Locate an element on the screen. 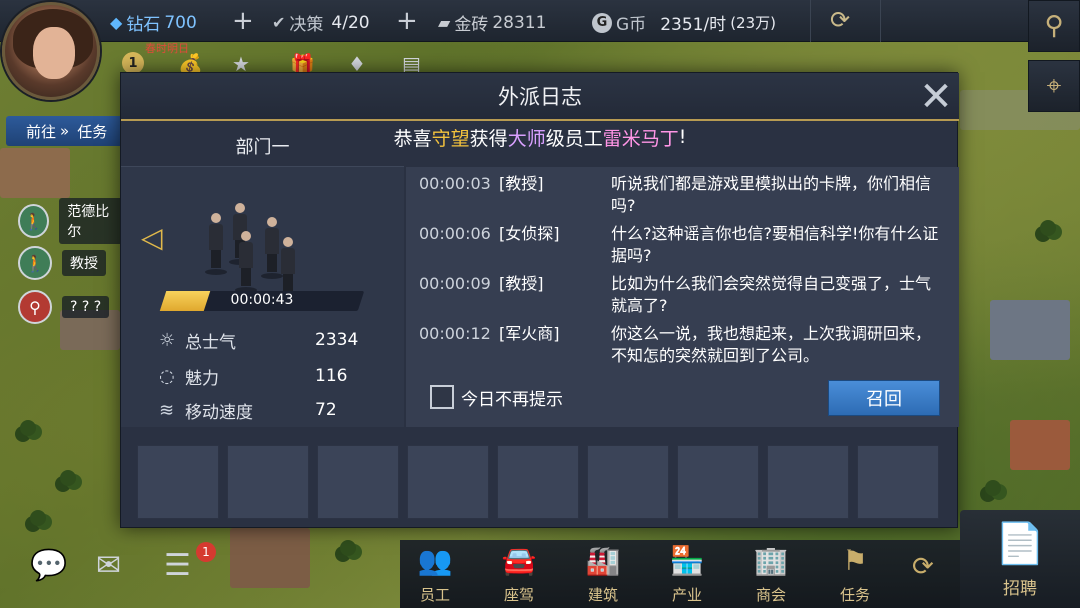 Image resolution: width=1080 pixels, height=608 pixels. location-button: ⌖ is located at coordinates (1054, 86).